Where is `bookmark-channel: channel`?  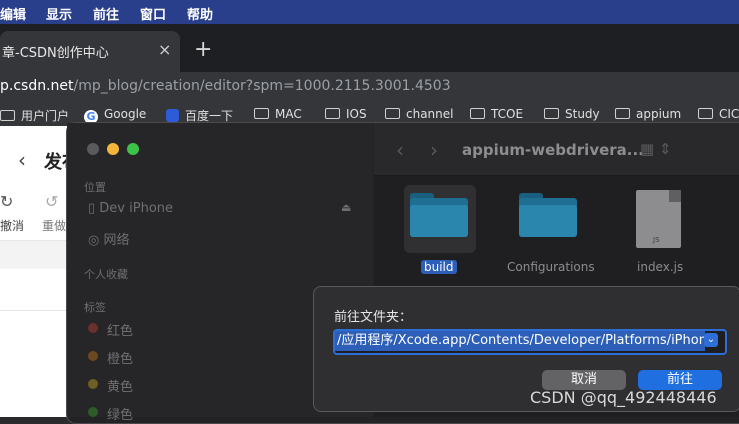 bookmark-channel: channel is located at coordinates (419, 114).